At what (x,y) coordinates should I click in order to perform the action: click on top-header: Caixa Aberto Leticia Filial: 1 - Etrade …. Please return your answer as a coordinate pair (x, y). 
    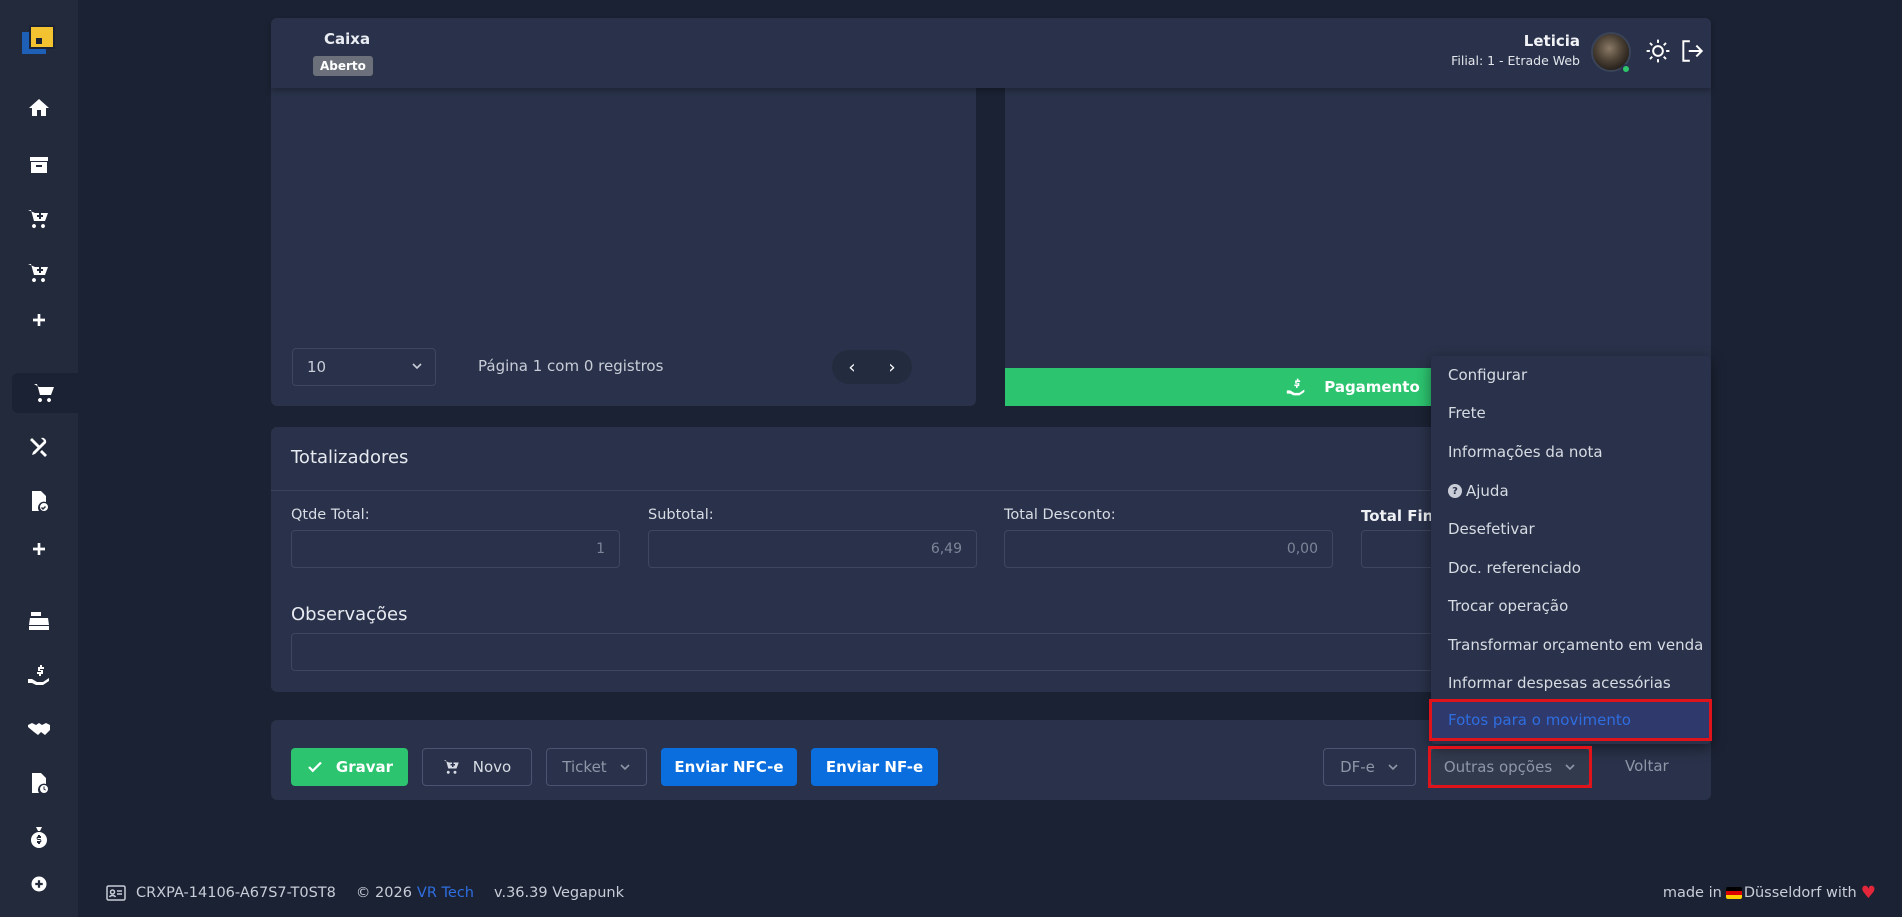
    Looking at the image, I should click on (991, 53).